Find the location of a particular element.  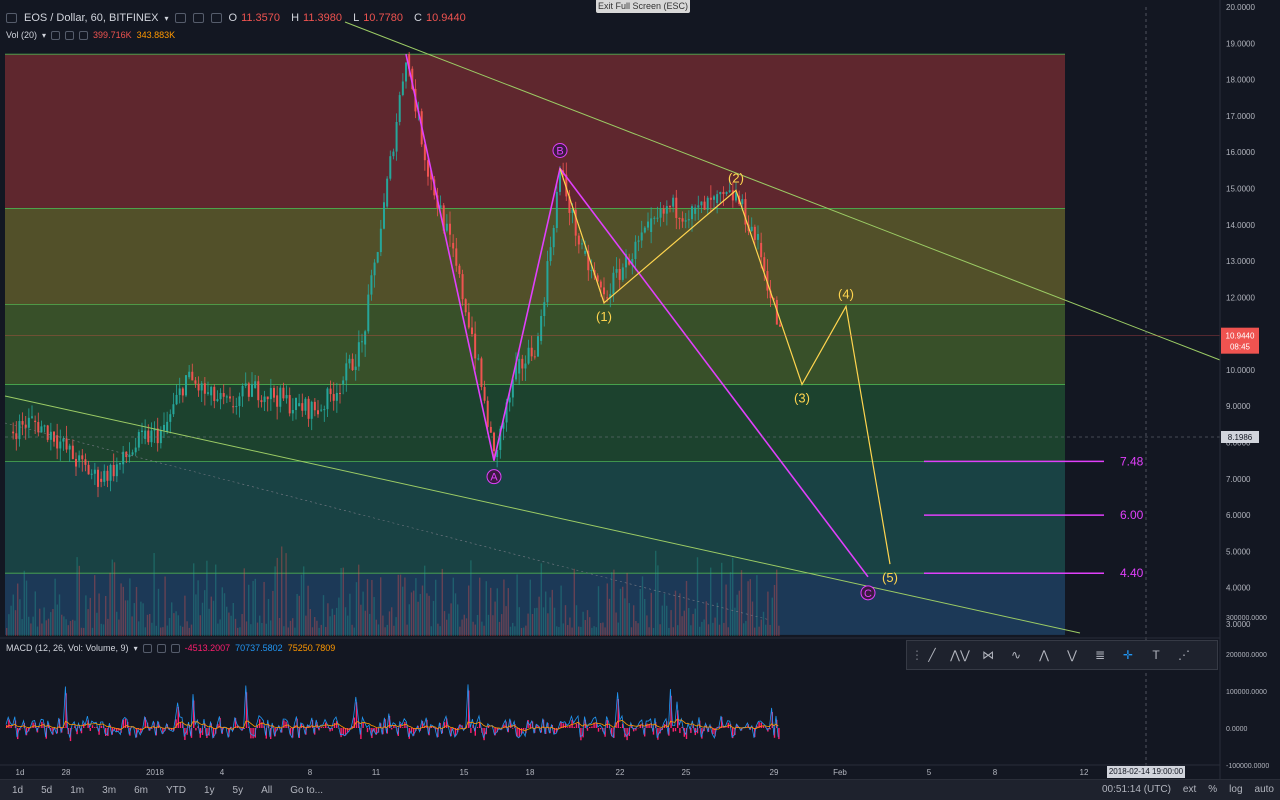

exit-fullscreen-button: Exit Full Screen (ESC) is located at coordinates (643, 6).